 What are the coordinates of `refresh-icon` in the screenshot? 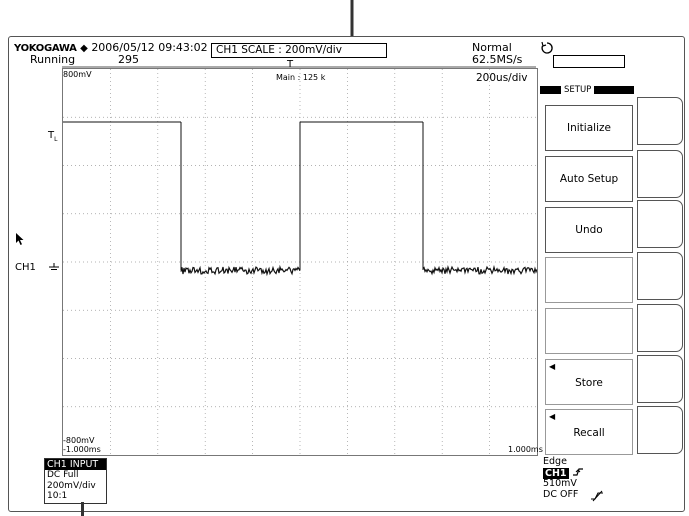 It's located at (547, 47).